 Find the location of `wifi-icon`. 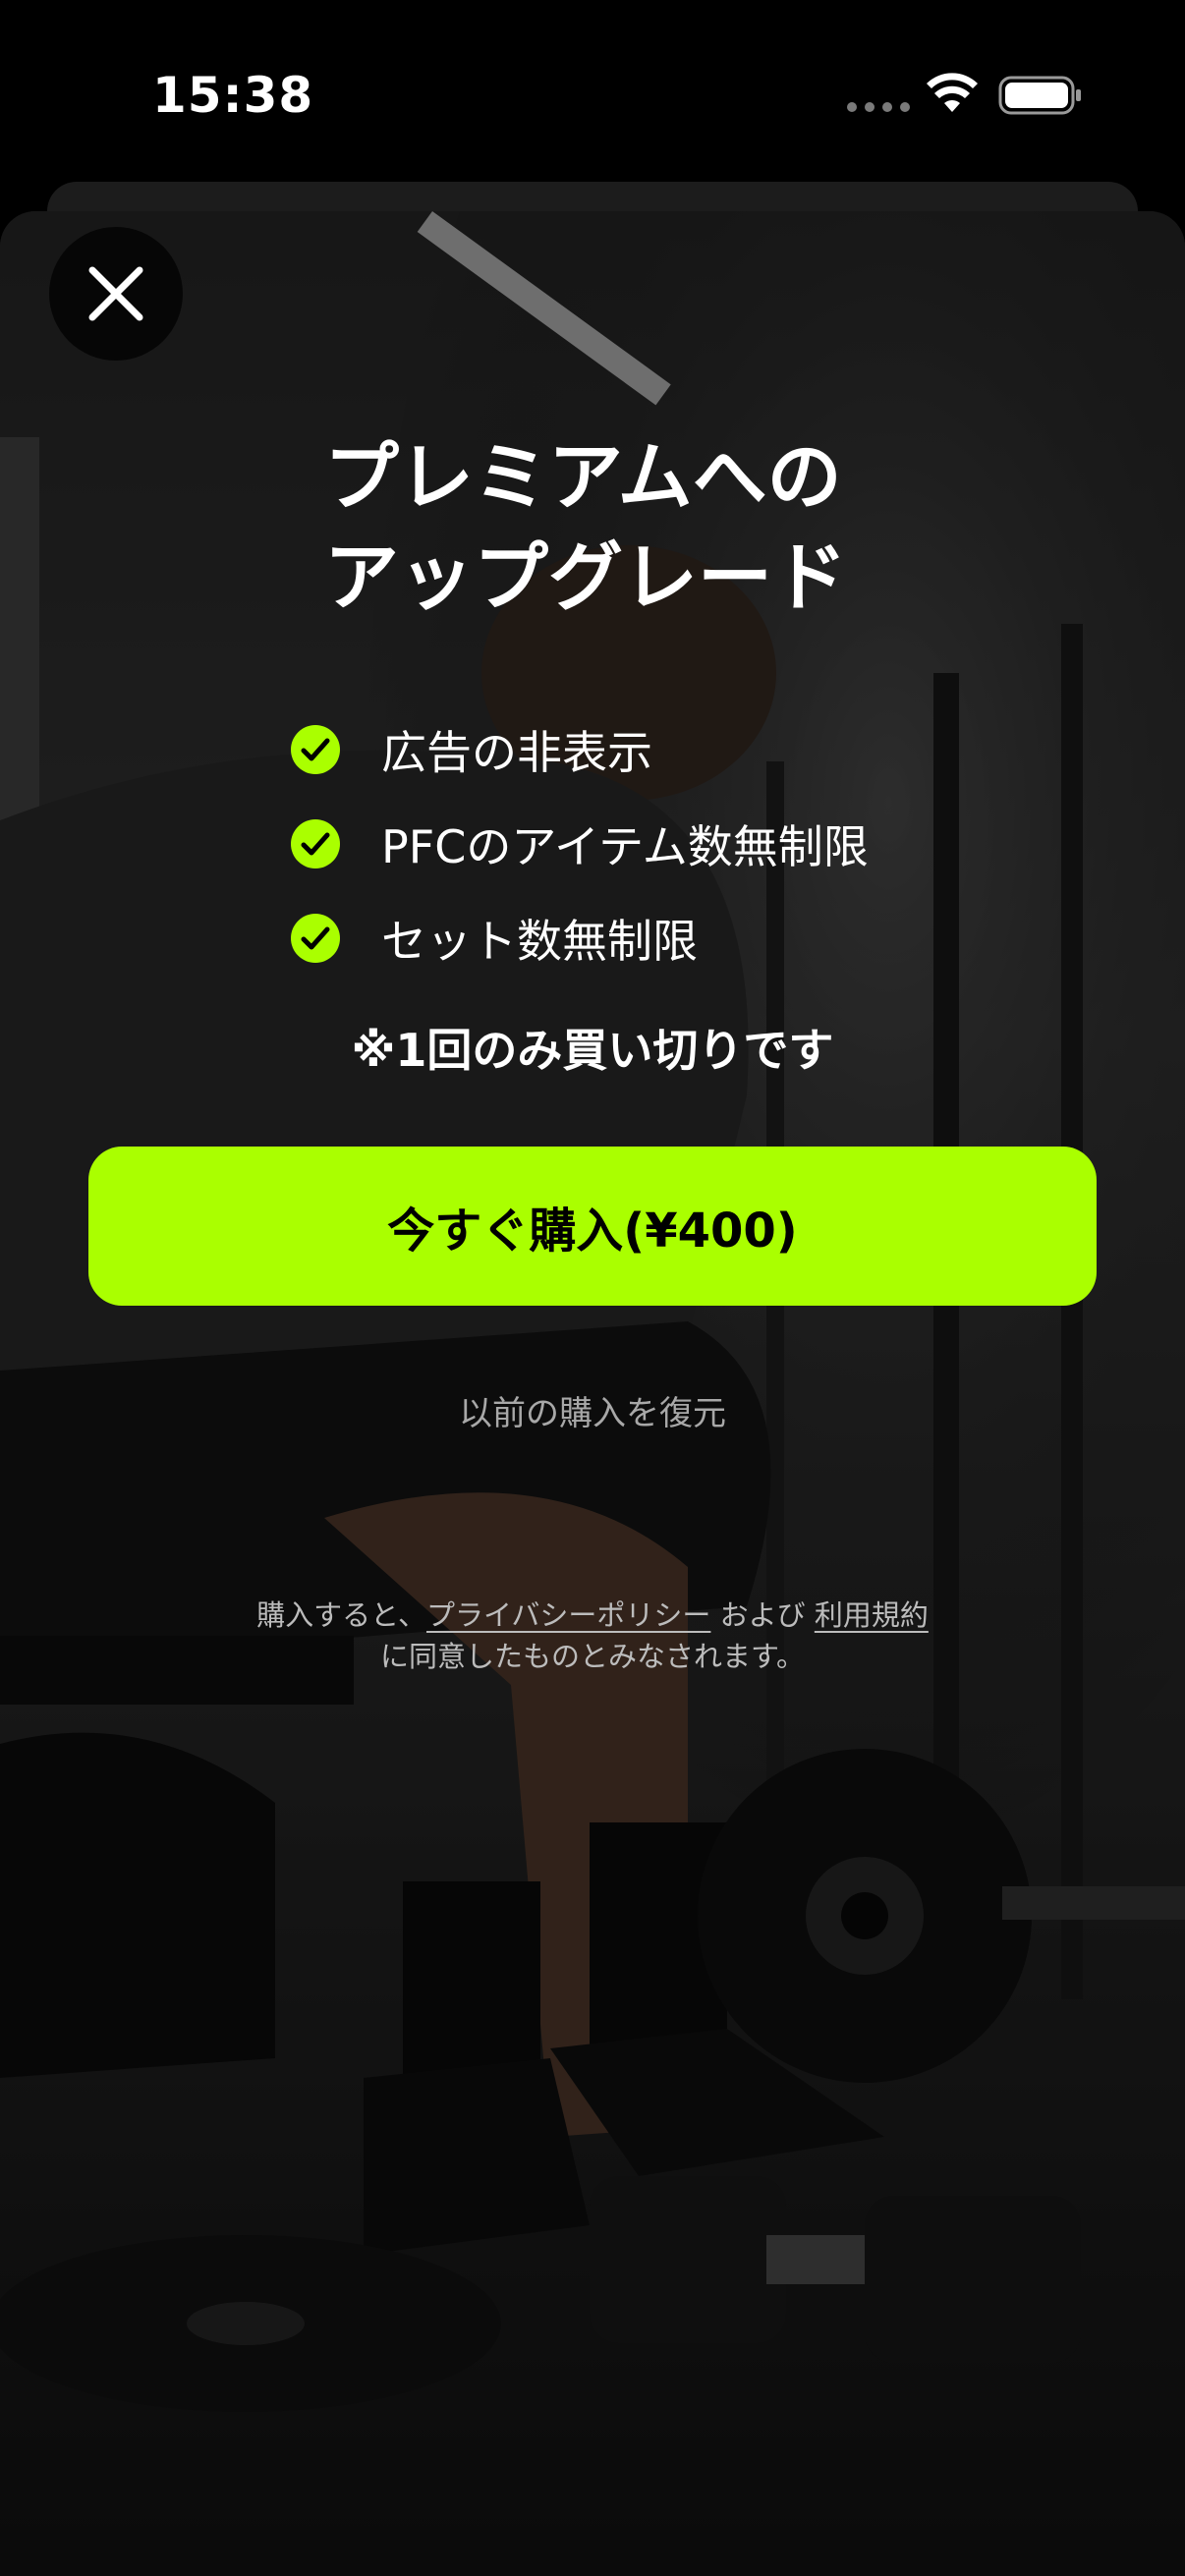

wifi-icon is located at coordinates (953, 92).